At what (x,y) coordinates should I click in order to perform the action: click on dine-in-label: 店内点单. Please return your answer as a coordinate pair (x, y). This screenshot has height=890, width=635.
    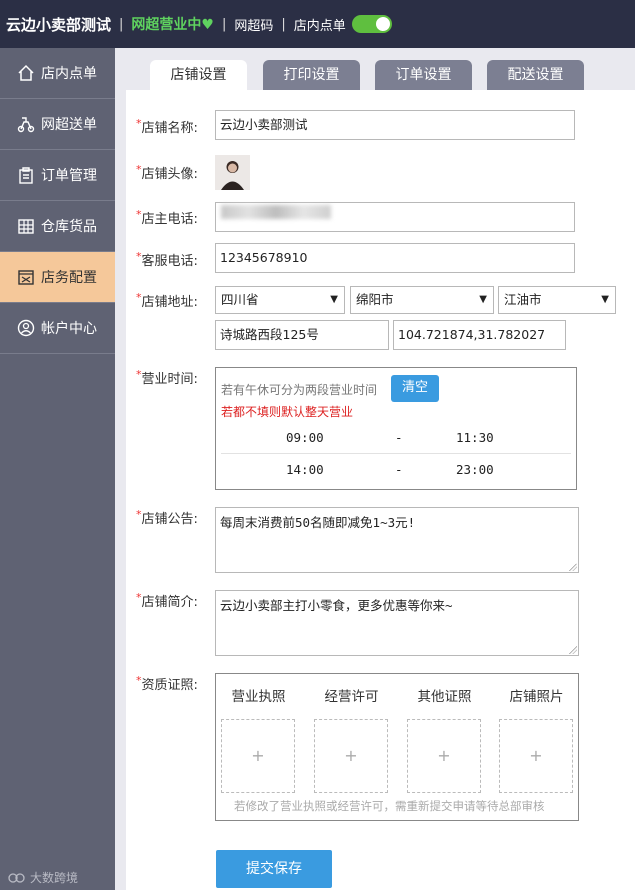
    Looking at the image, I should click on (319, 26).